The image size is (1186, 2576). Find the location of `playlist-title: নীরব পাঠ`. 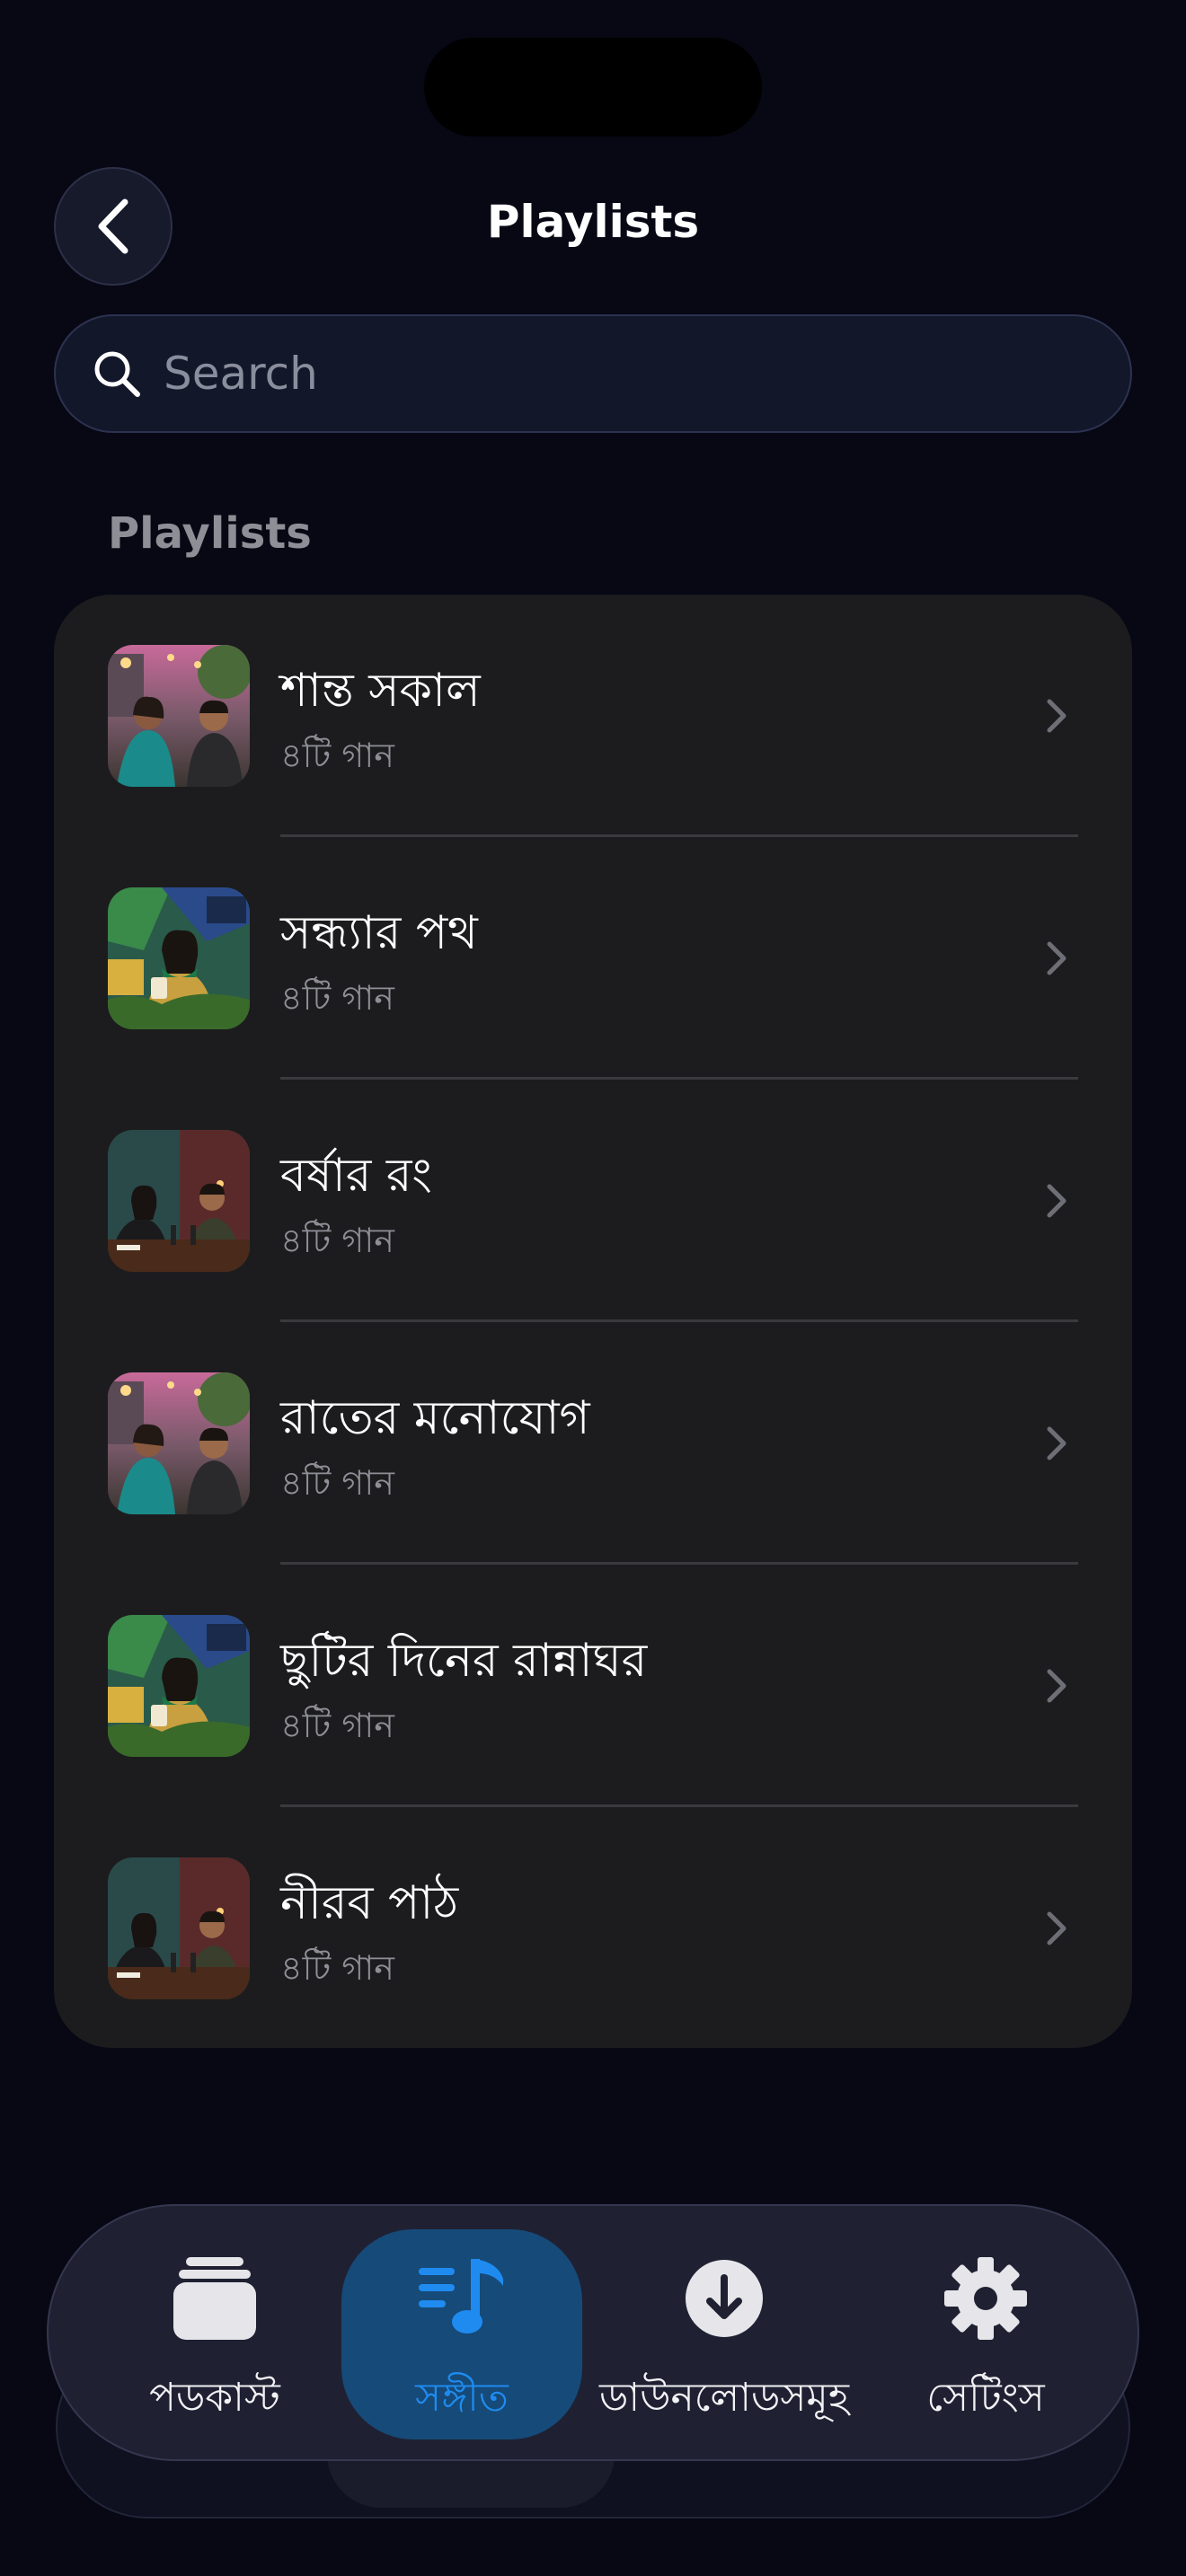

playlist-title: নীরব পাঠ is located at coordinates (369, 1903).